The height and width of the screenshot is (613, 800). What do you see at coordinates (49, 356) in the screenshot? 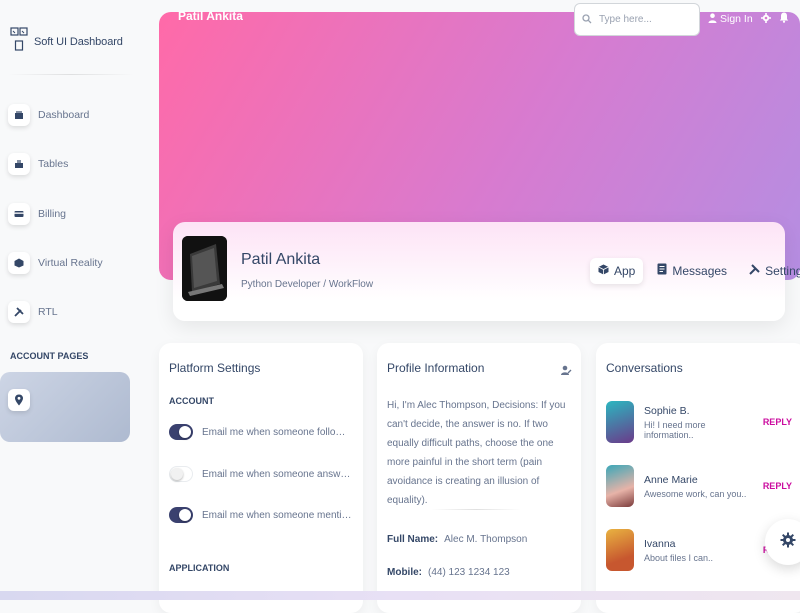
I see `account-pages-title: ACCOUNT PAGES` at bounding box center [49, 356].